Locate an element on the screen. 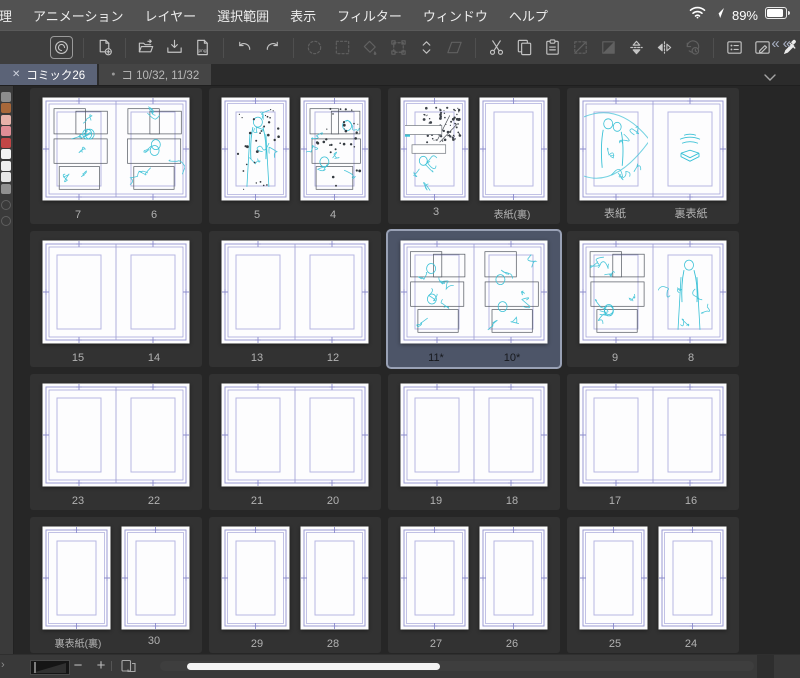 This screenshot has width=800, height=678. spread-labels: 29 28 is located at coordinates (295, 644).